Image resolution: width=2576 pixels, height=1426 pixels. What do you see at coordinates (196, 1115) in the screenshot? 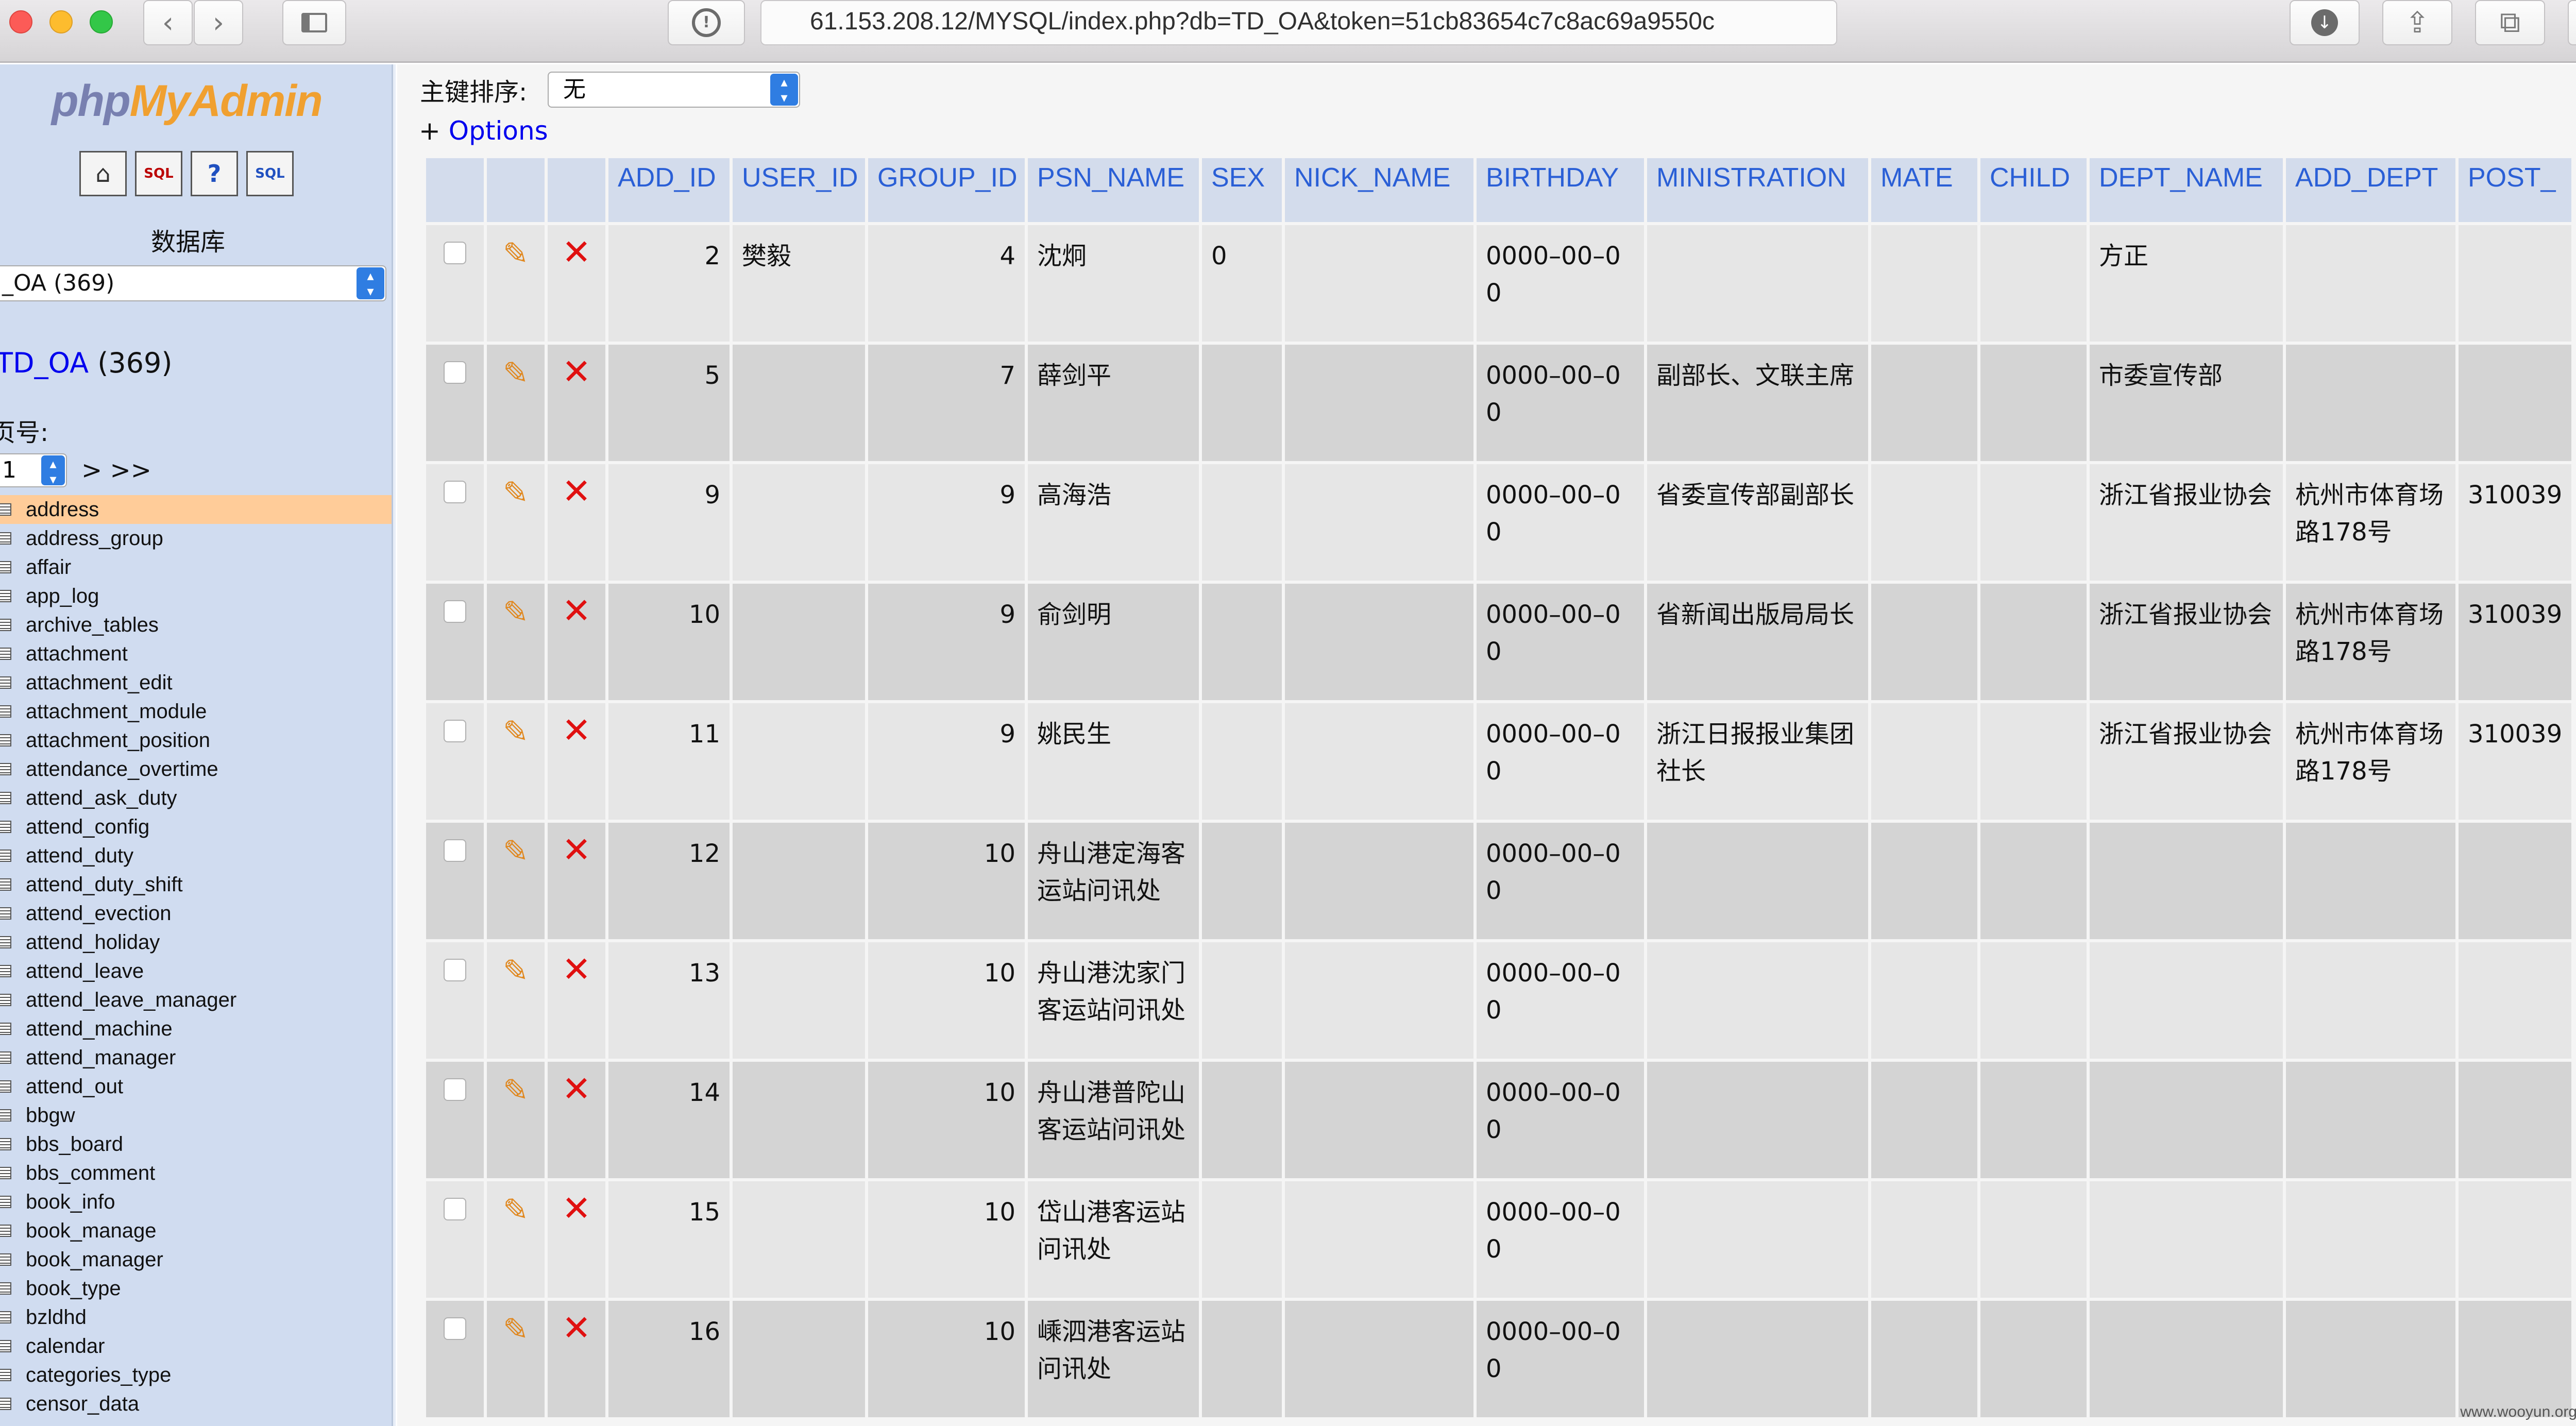
I see `sidebar-table-item: bbgw` at bounding box center [196, 1115].